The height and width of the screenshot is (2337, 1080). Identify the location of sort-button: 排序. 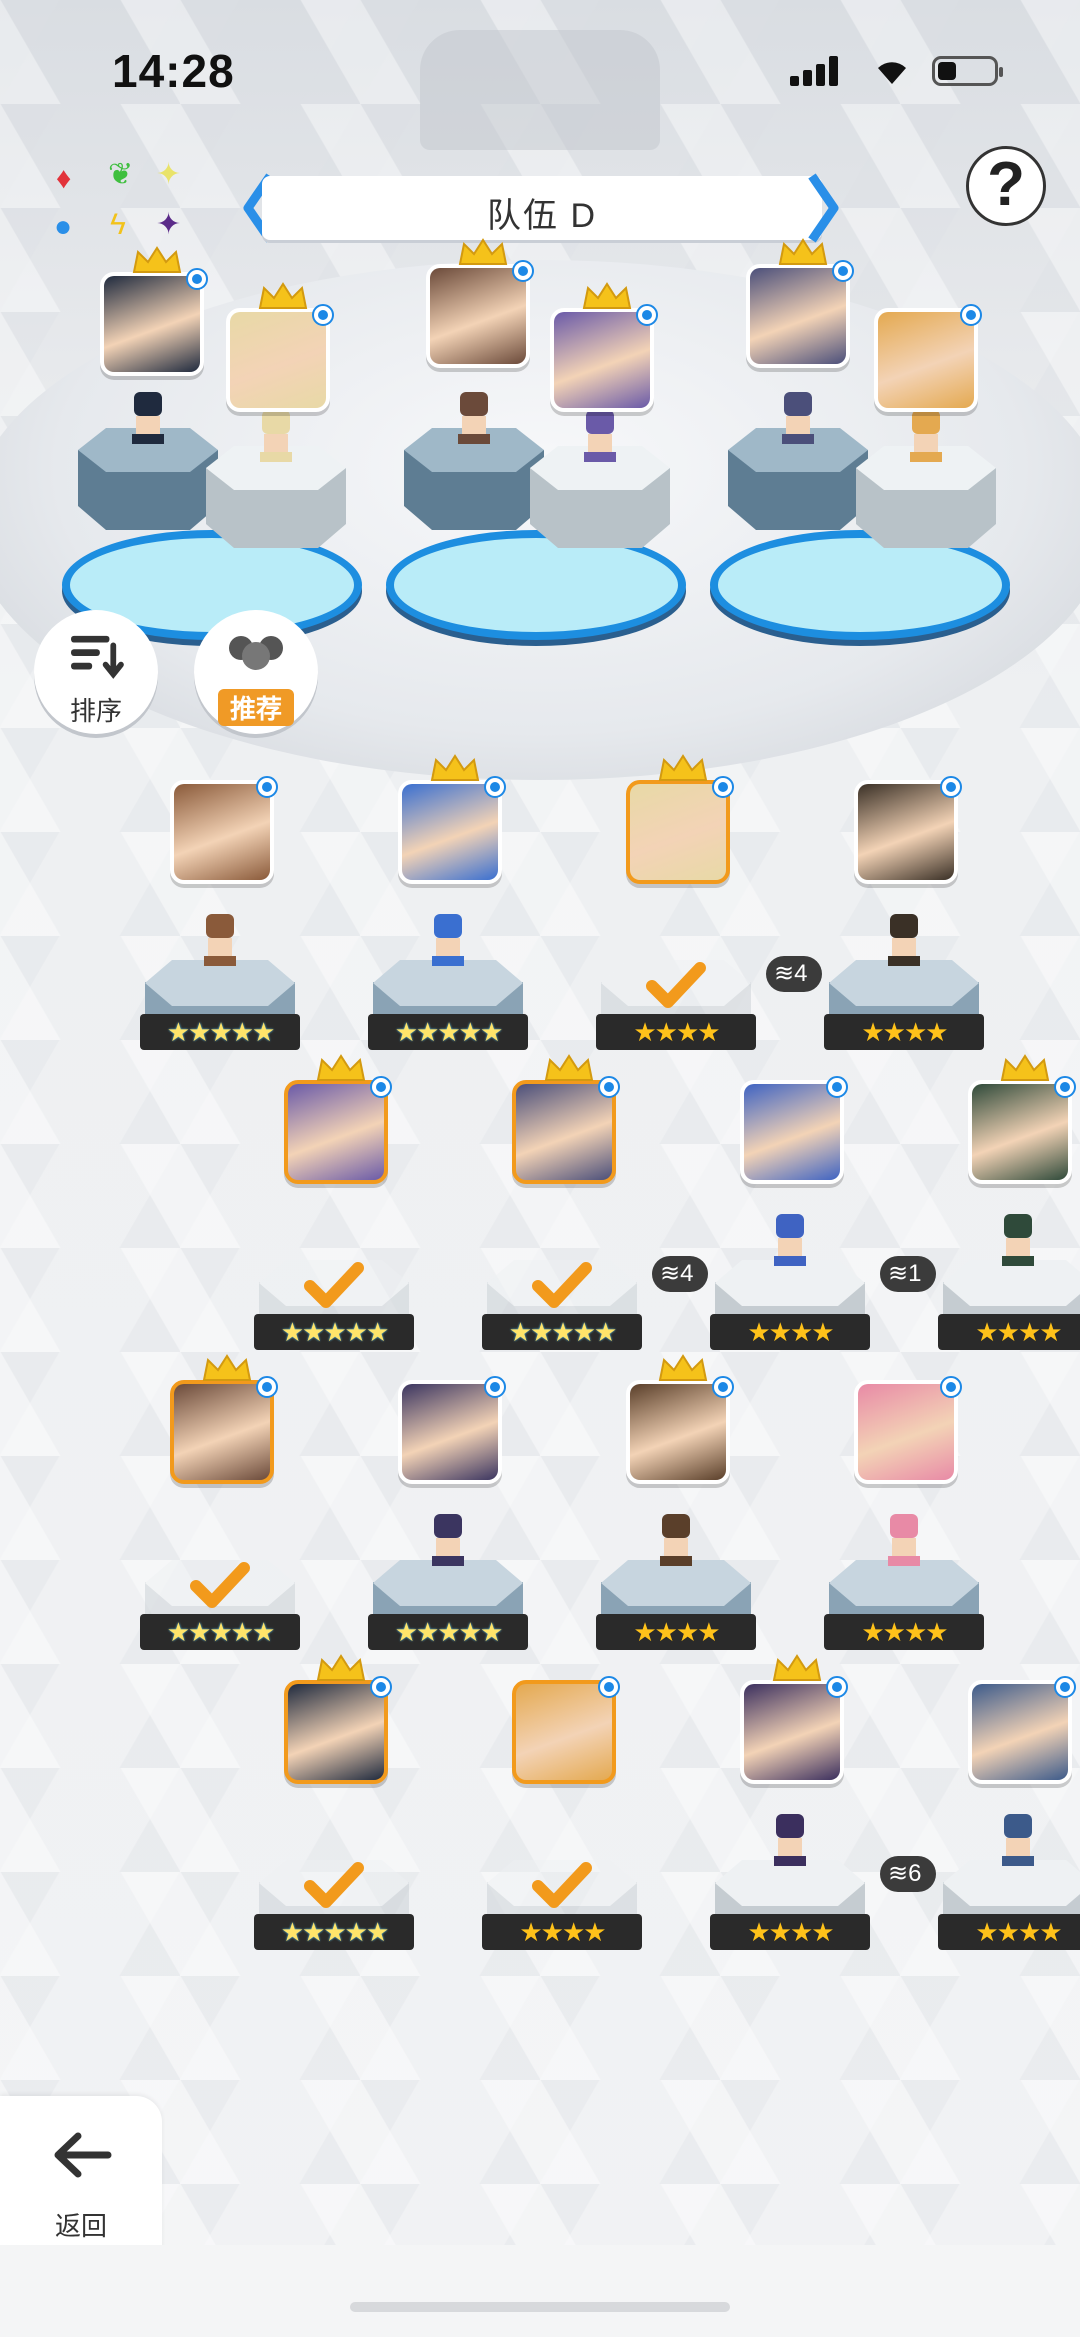
(96, 672).